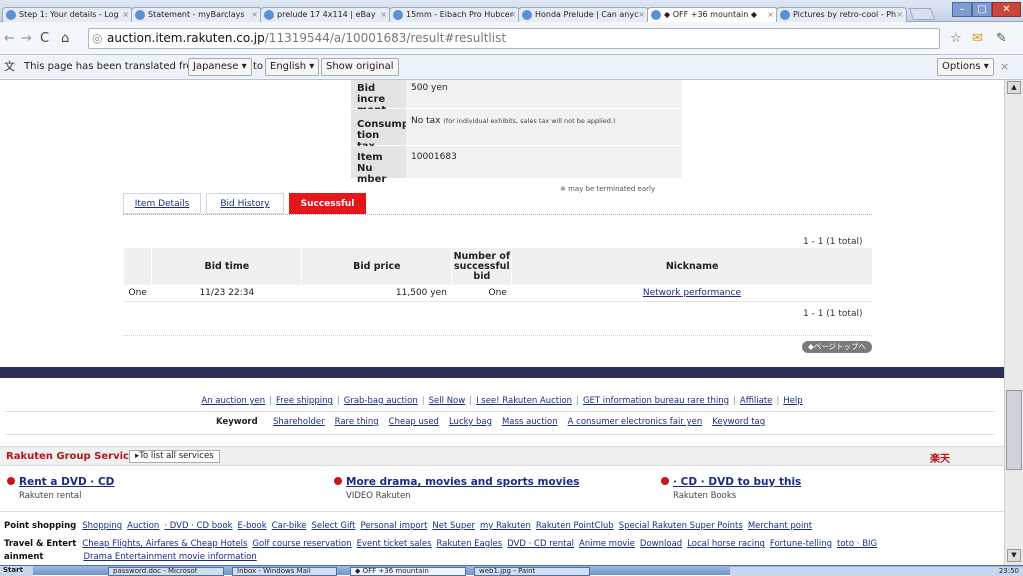 The width and height of the screenshot is (1023, 576). Describe the element at coordinates (845, 14) in the screenshot. I see `tab-title: Pictures by retro-cool - Ph` at that location.